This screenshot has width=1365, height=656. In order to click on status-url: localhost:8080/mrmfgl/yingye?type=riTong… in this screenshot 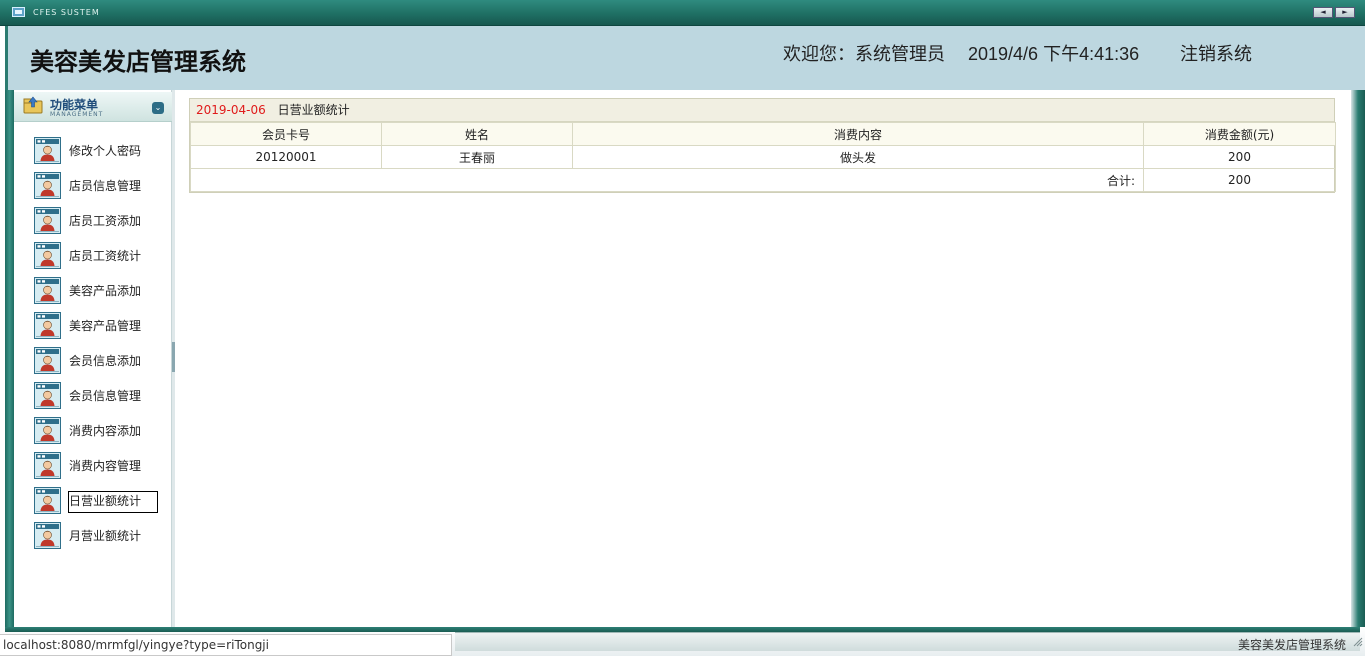, I will do `click(226, 645)`.